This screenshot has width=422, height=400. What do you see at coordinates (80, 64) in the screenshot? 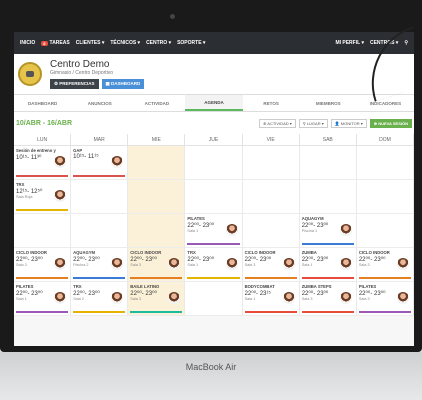
I see `center-title: Centro Demo` at bounding box center [80, 64].